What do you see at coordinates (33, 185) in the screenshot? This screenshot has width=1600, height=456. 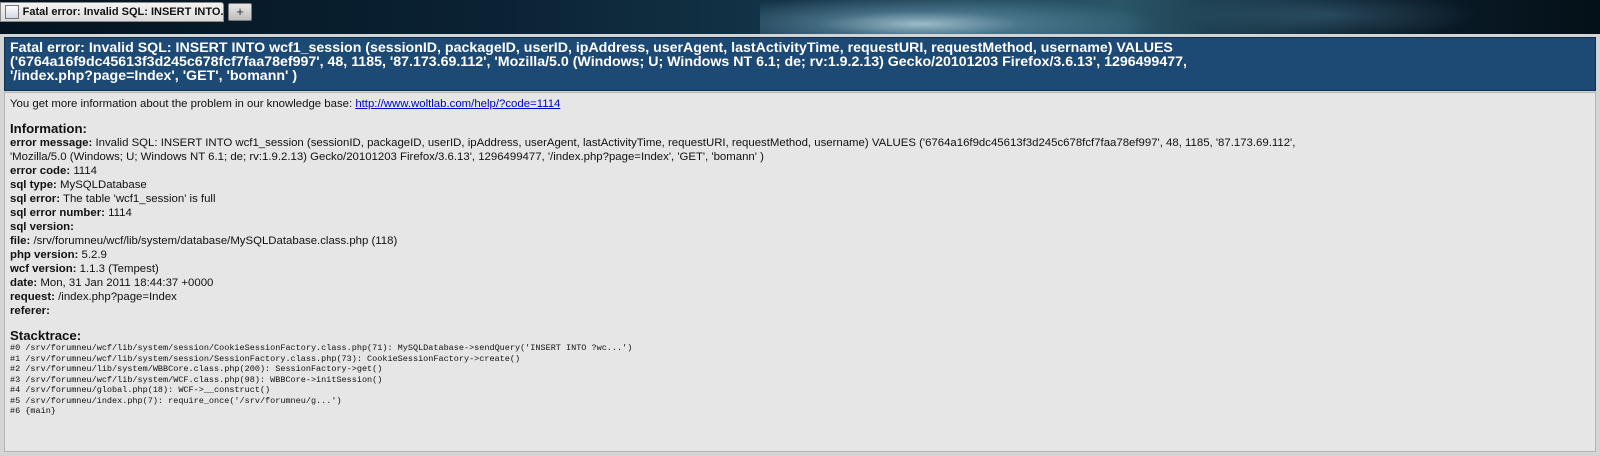 I see `info-label: sql type:` at bounding box center [33, 185].